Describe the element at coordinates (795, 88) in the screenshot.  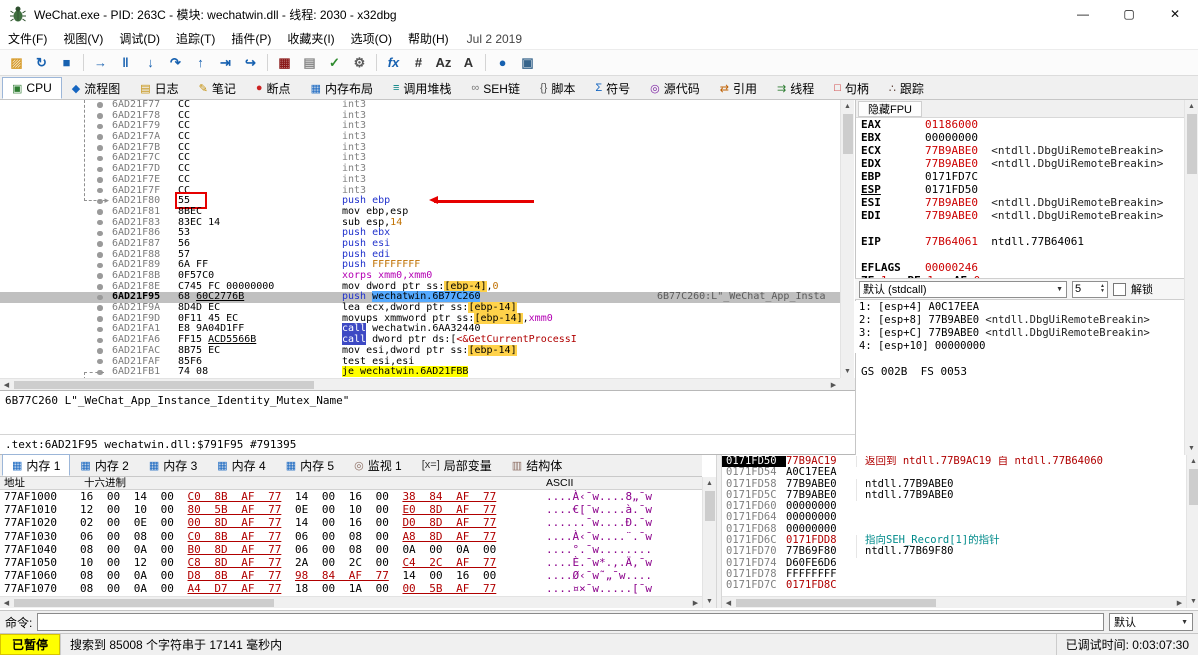
I see `tab-threads: ⇉ 线程` at that location.